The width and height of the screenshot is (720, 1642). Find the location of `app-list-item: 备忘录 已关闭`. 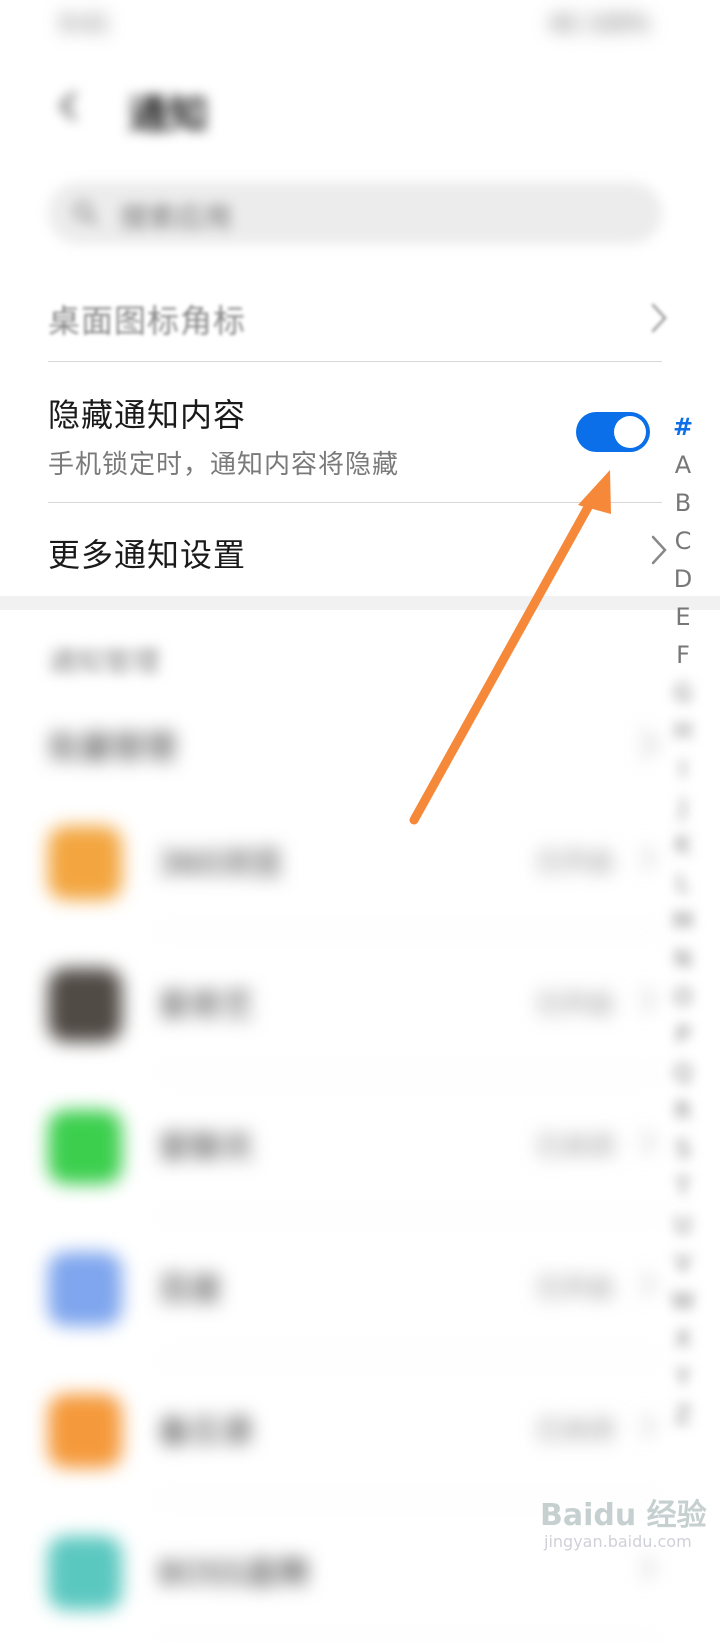

app-list-item: 备忘录 已关闭 is located at coordinates (360, 1429).